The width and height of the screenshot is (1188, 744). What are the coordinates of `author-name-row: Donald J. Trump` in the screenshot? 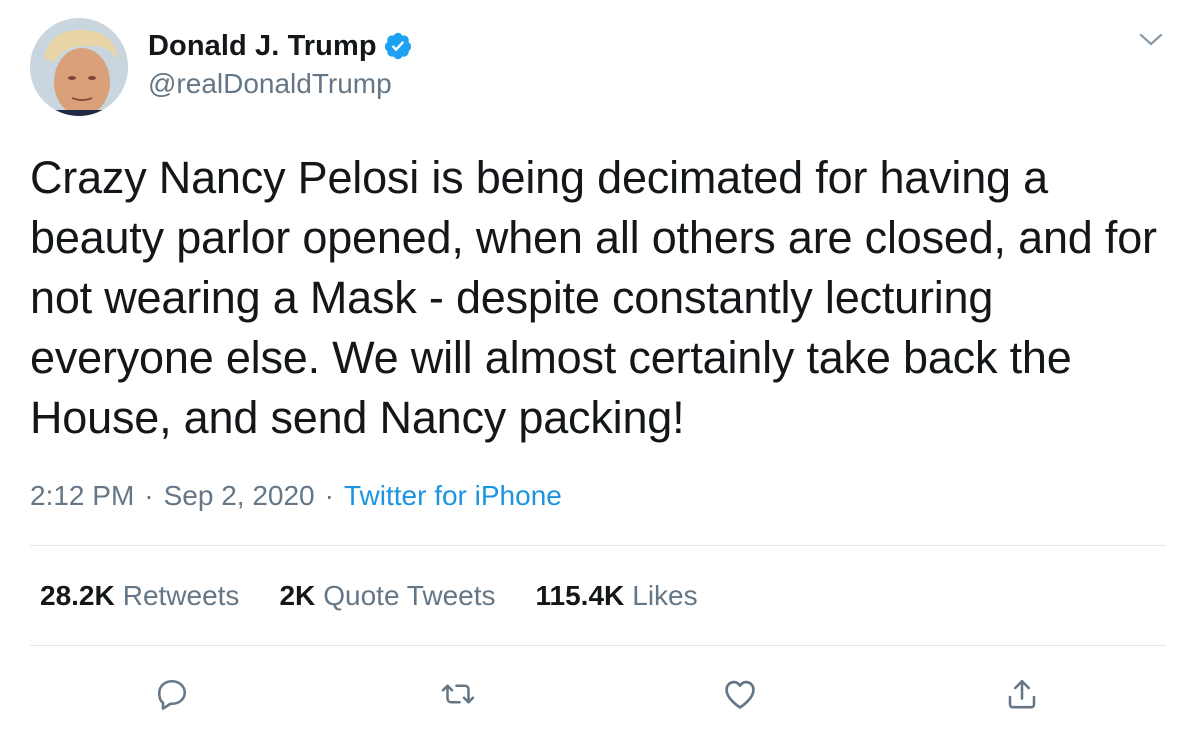 It's located at (280, 46).